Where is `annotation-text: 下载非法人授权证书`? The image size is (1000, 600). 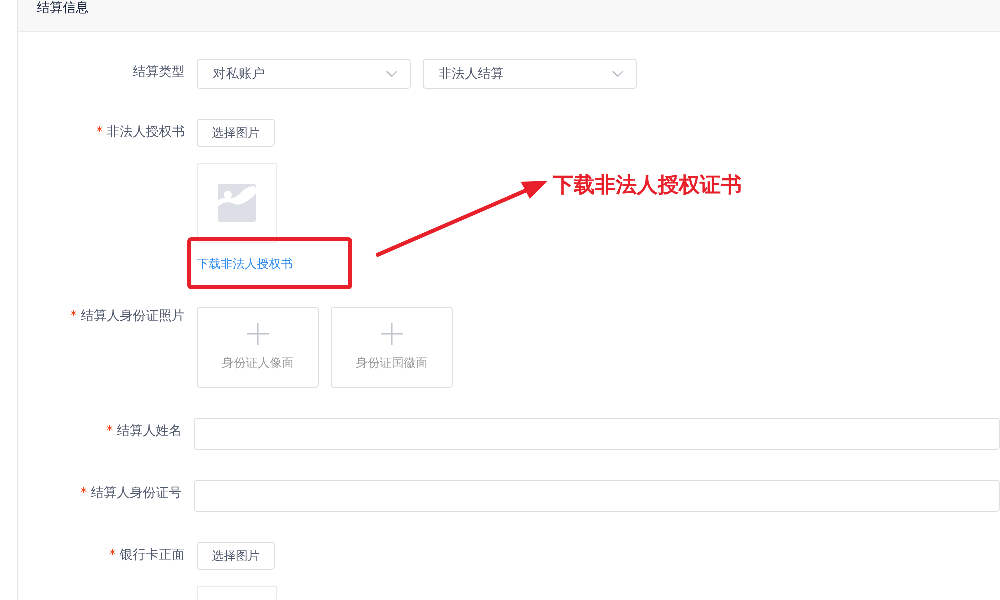 annotation-text: 下载非法人授权证书 is located at coordinates (647, 185).